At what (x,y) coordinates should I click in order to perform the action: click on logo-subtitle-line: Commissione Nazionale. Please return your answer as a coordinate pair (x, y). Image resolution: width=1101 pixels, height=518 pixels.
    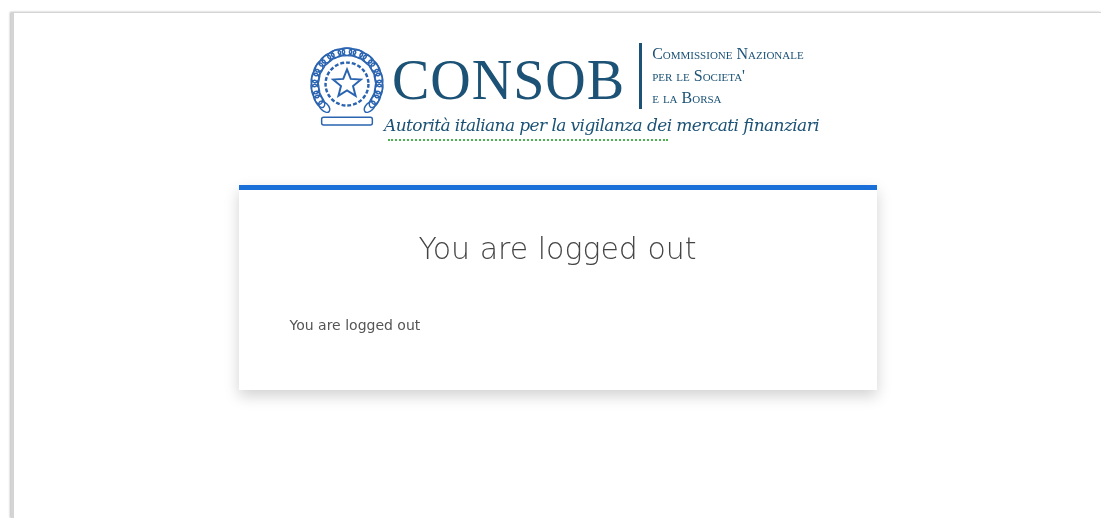
    Looking at the image, I should click on (728, 54).